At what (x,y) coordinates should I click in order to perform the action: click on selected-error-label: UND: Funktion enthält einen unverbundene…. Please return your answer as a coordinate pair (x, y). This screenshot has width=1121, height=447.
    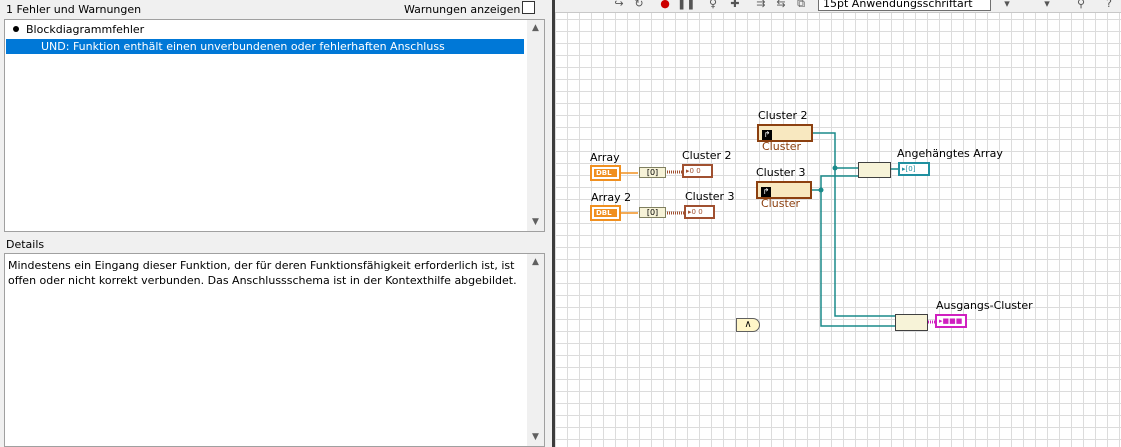
    Looking at the image, I should click on (243, 46).